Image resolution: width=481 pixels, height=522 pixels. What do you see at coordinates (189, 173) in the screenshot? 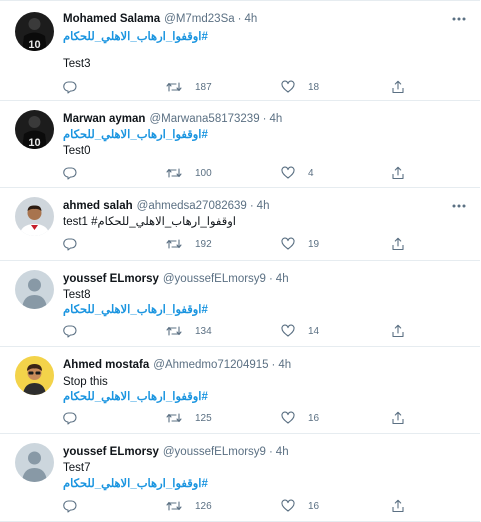
I see `retweet-button: 100` at bounding box center [189, 173].